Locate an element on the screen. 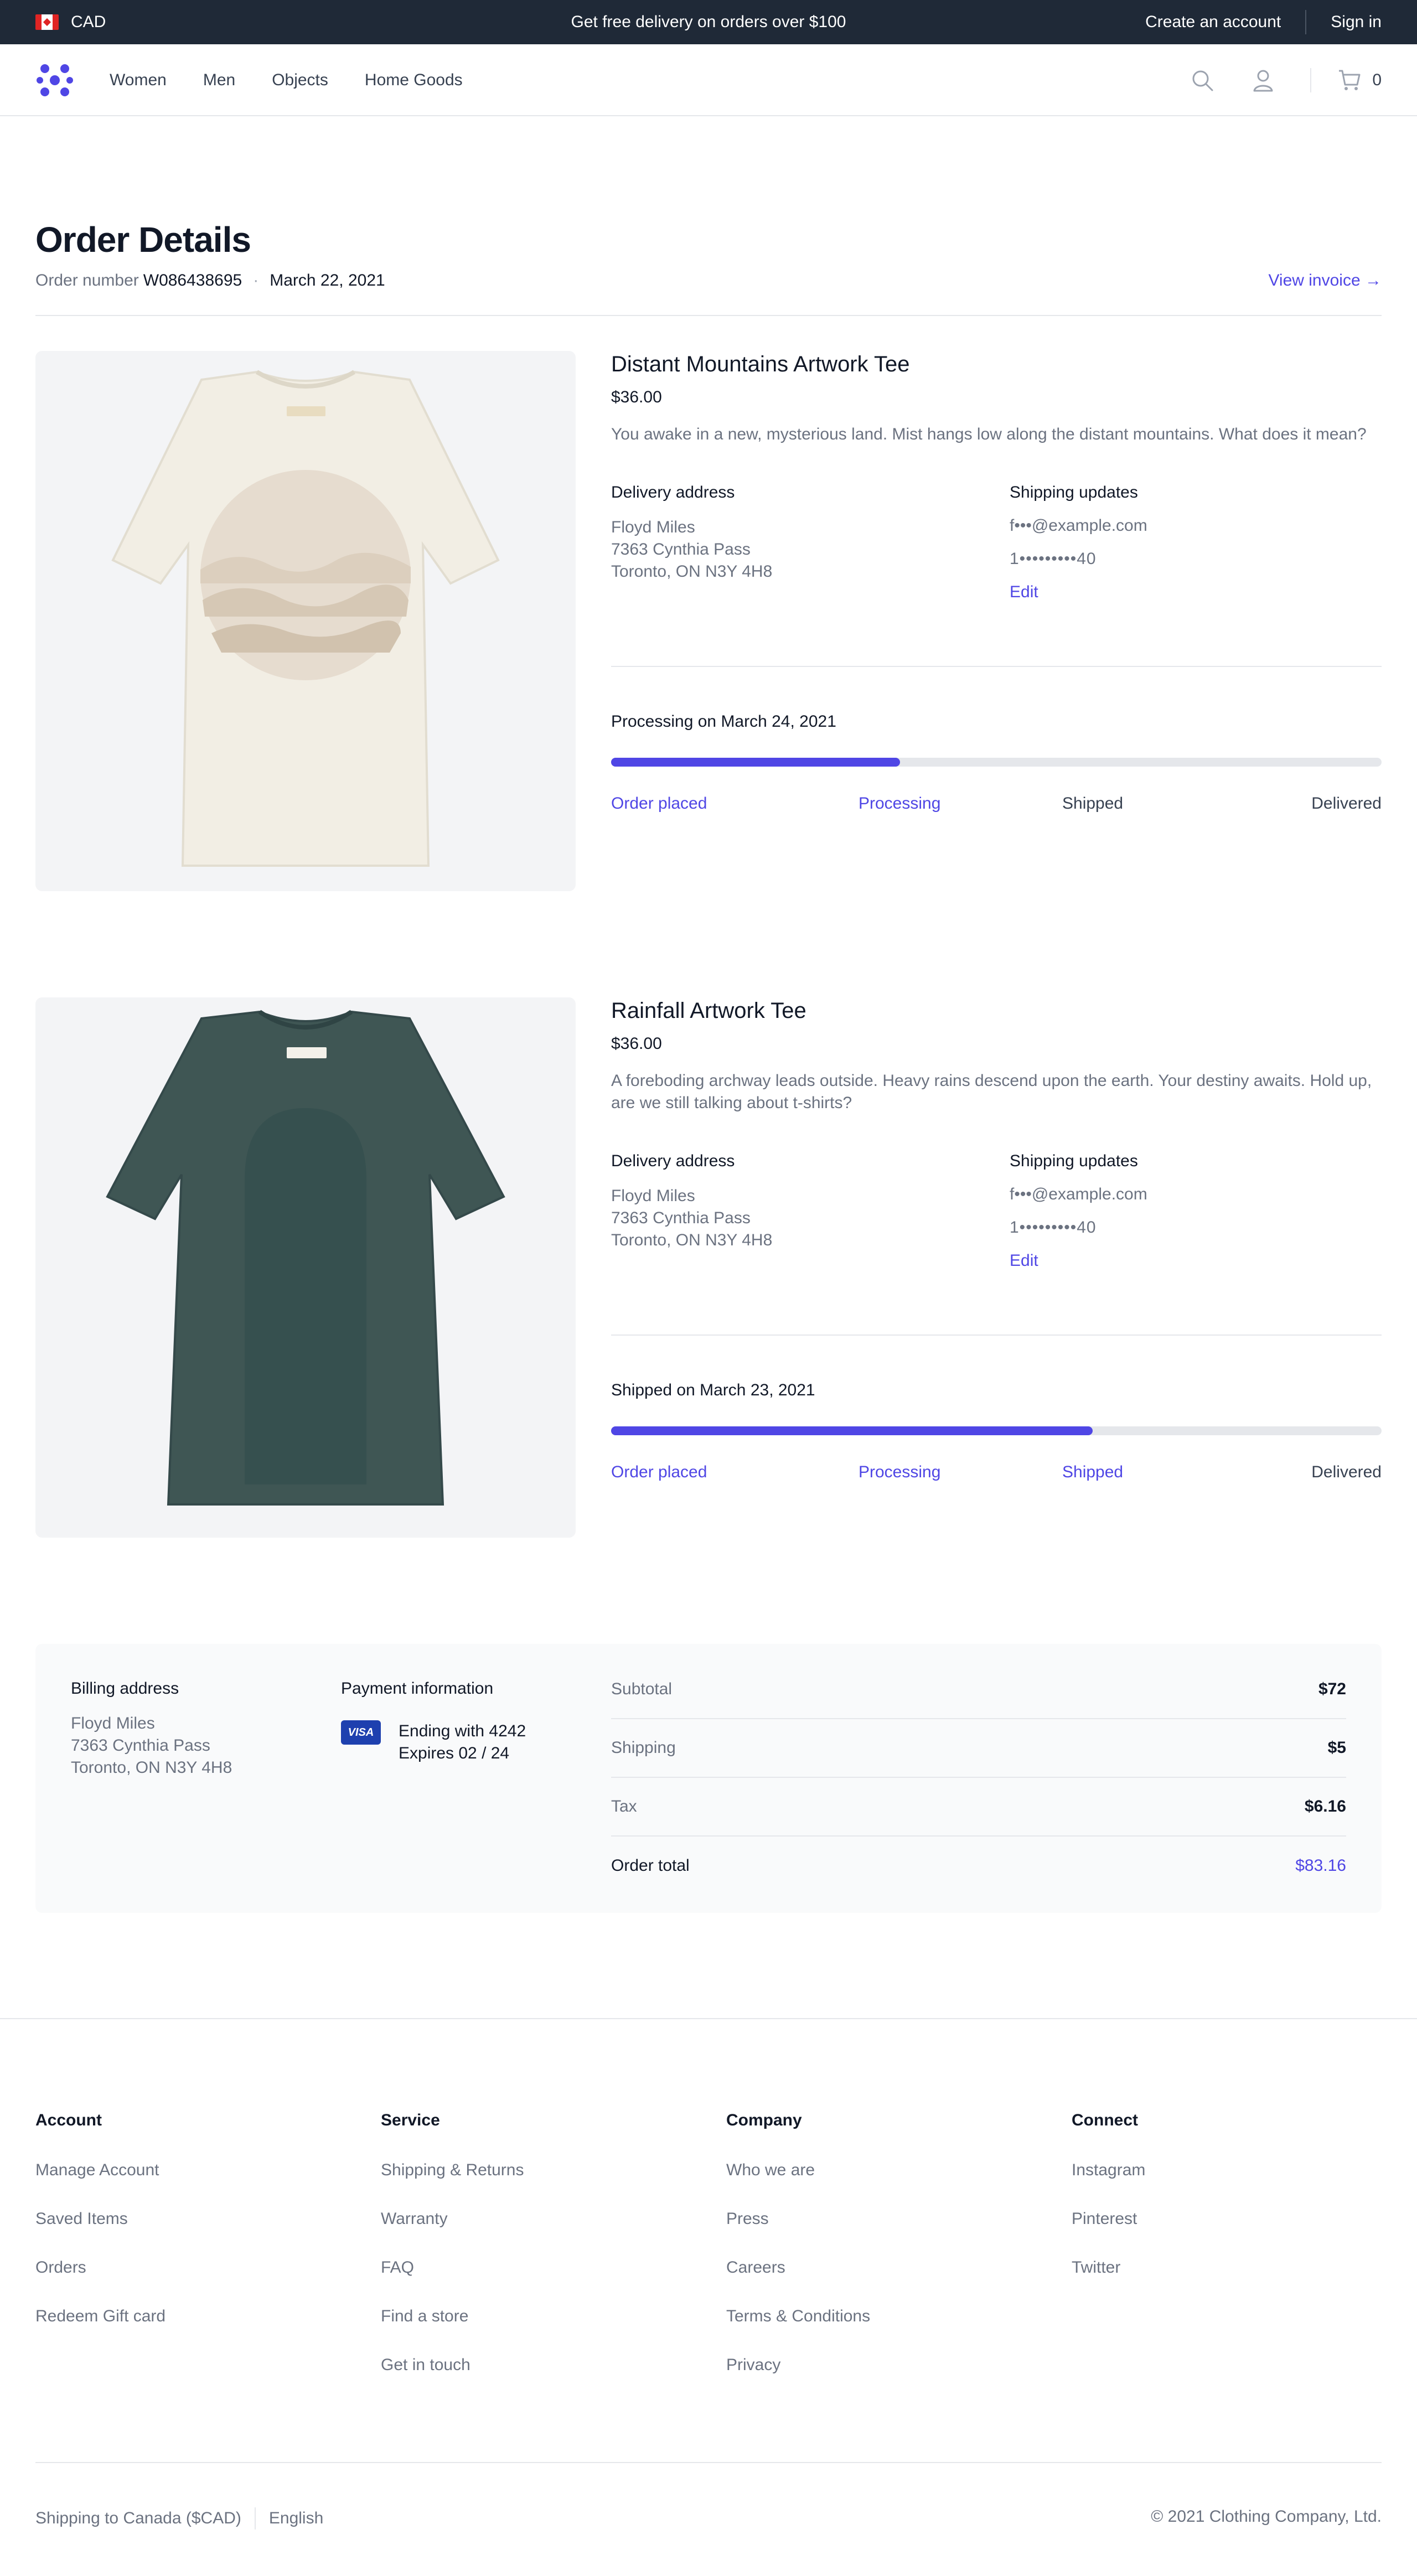 The width and height of the screenshot is (1417, 2576). footer-link: Shipping & Returns is located at coordinates (452, 2185).